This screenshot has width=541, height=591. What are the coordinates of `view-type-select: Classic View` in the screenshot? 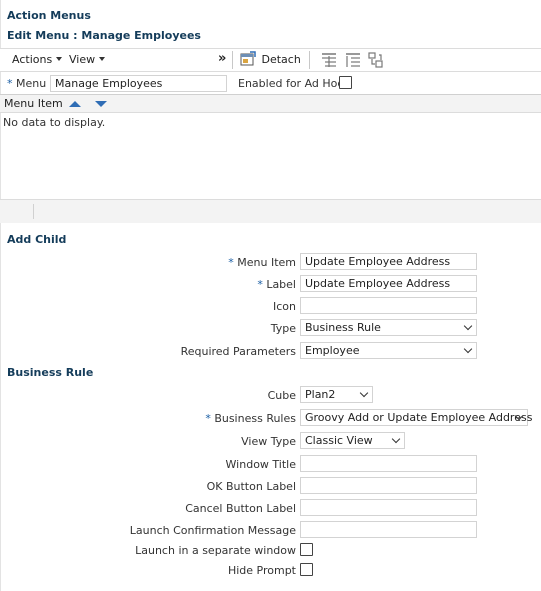 It's located at (352, 440).